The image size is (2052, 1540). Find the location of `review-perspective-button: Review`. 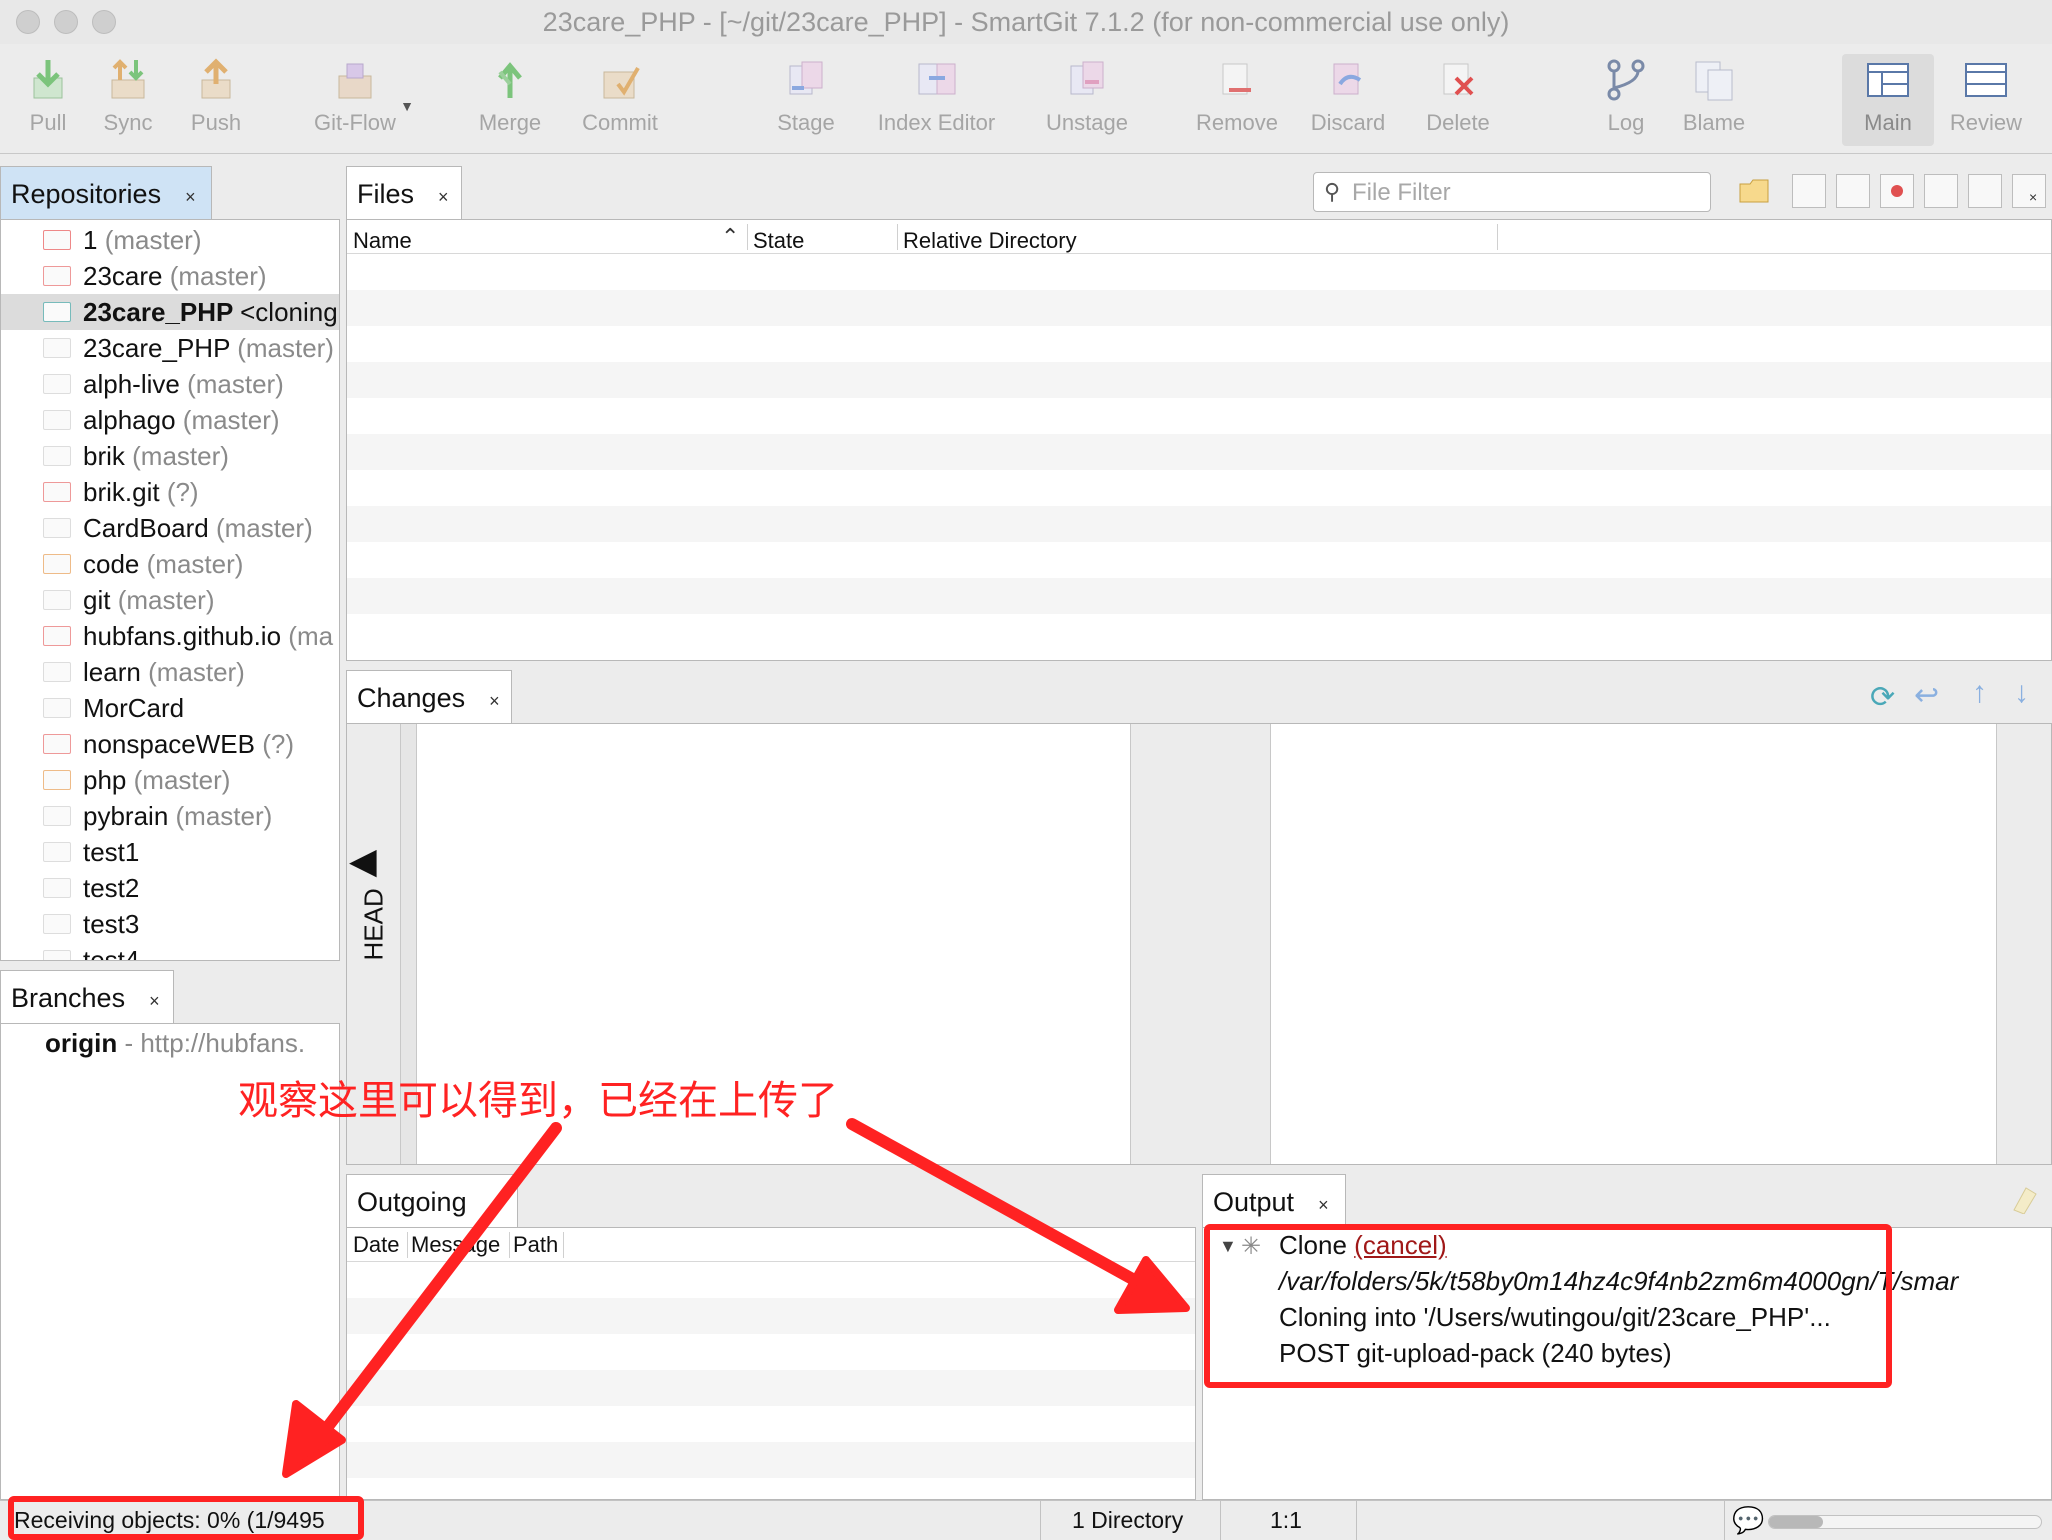

review-perspective-button: Review is located at coordinates (1986, 100).